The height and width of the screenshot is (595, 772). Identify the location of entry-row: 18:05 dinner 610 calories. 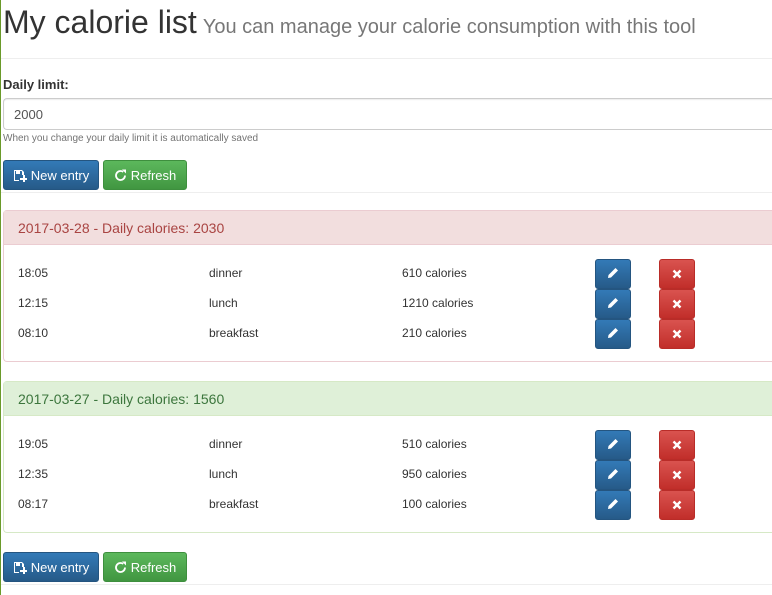
(388, 274).